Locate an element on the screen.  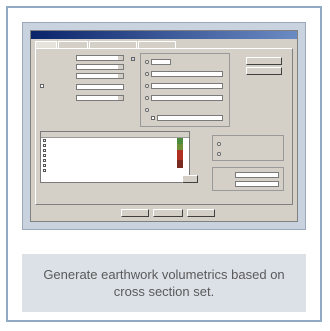
section-listbox is located at coordinates (115, 157).